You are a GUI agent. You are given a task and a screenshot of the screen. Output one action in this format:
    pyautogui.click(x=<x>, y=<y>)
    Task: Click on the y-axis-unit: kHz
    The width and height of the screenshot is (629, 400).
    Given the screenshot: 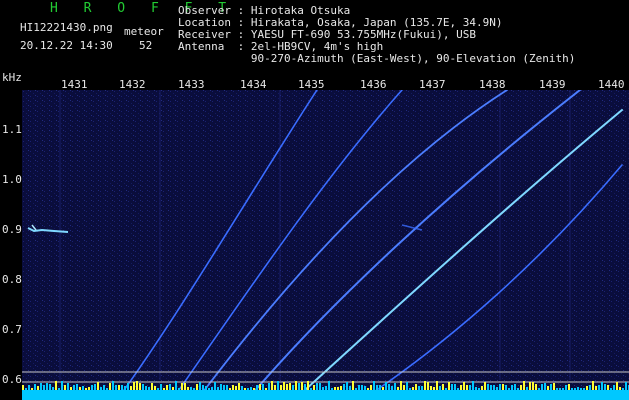 What is the action you would take?
    pyautogui.click(x=12, y=77)
    